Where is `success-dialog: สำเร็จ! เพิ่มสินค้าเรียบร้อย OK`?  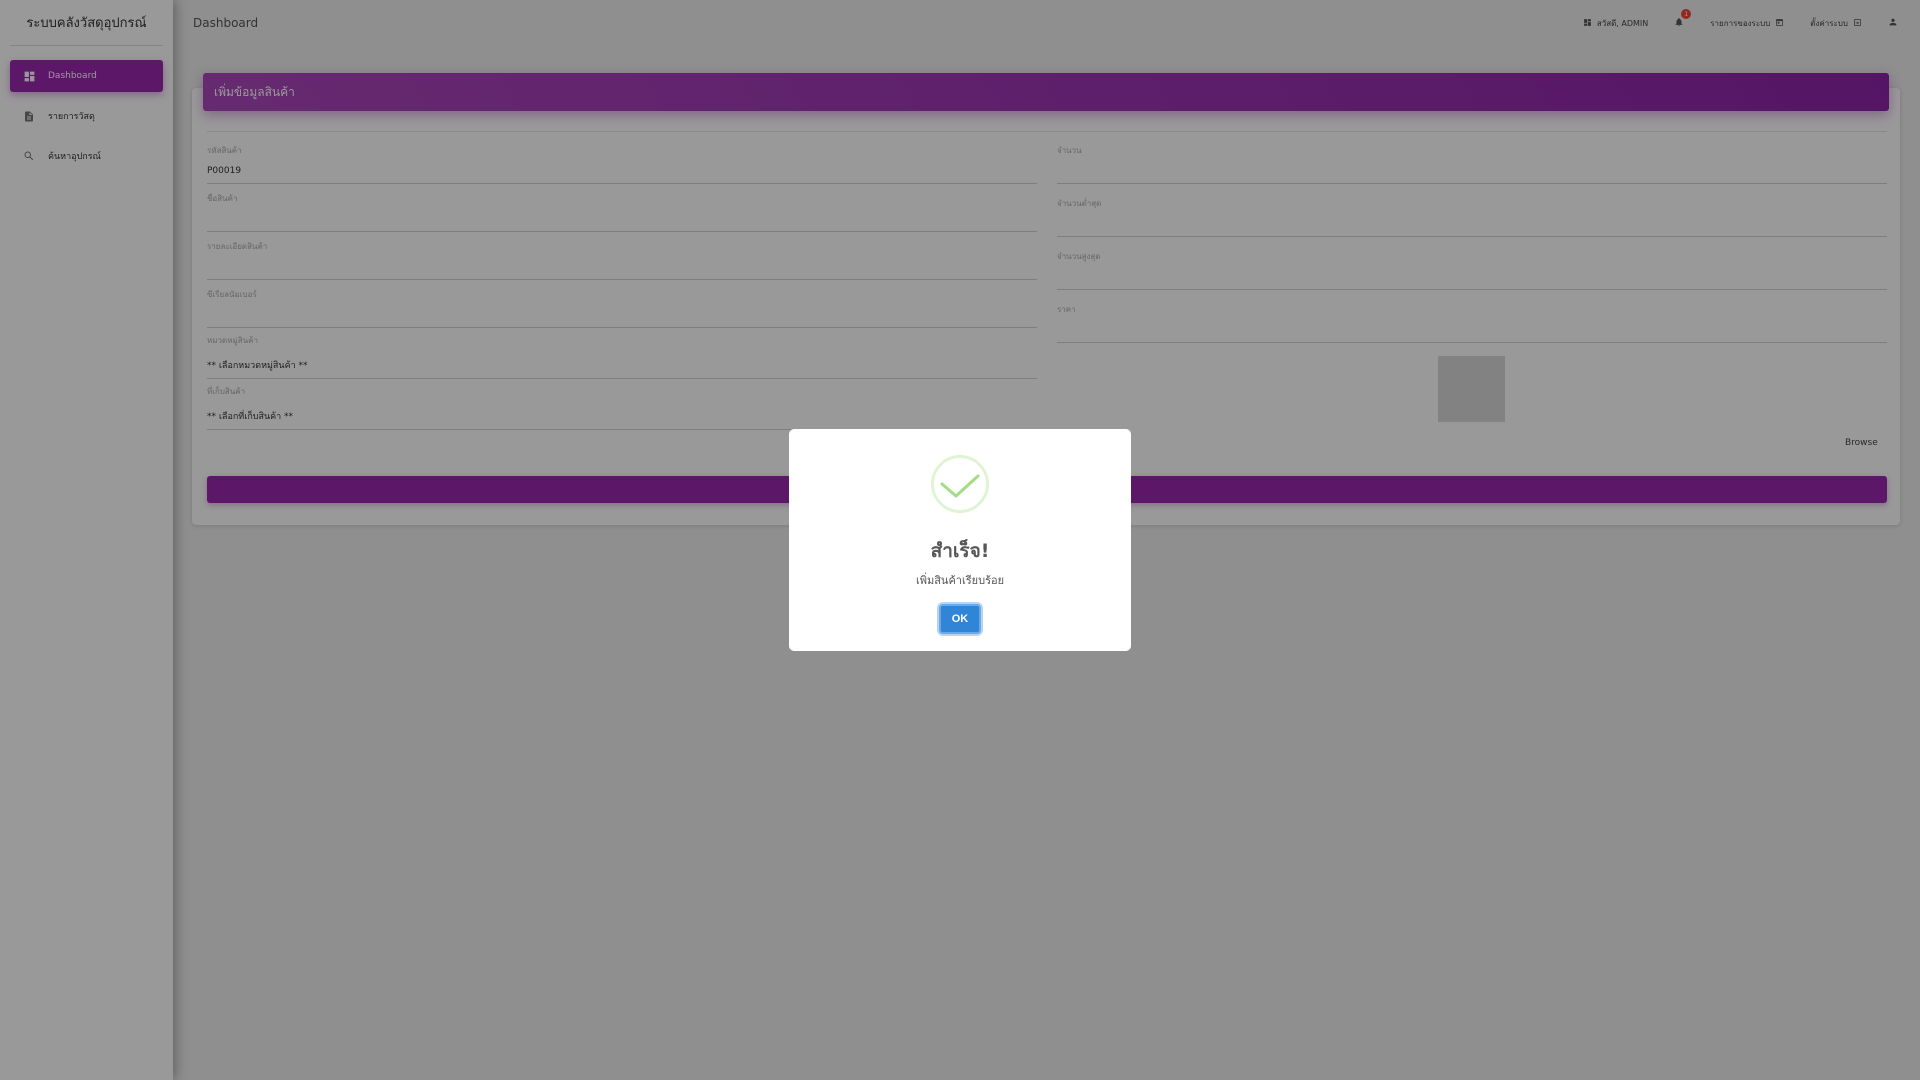 success-dialog: สำเร็จ! เพิ่มสินค้าเรียบร้อย OK is located at coordinates (960, 540).